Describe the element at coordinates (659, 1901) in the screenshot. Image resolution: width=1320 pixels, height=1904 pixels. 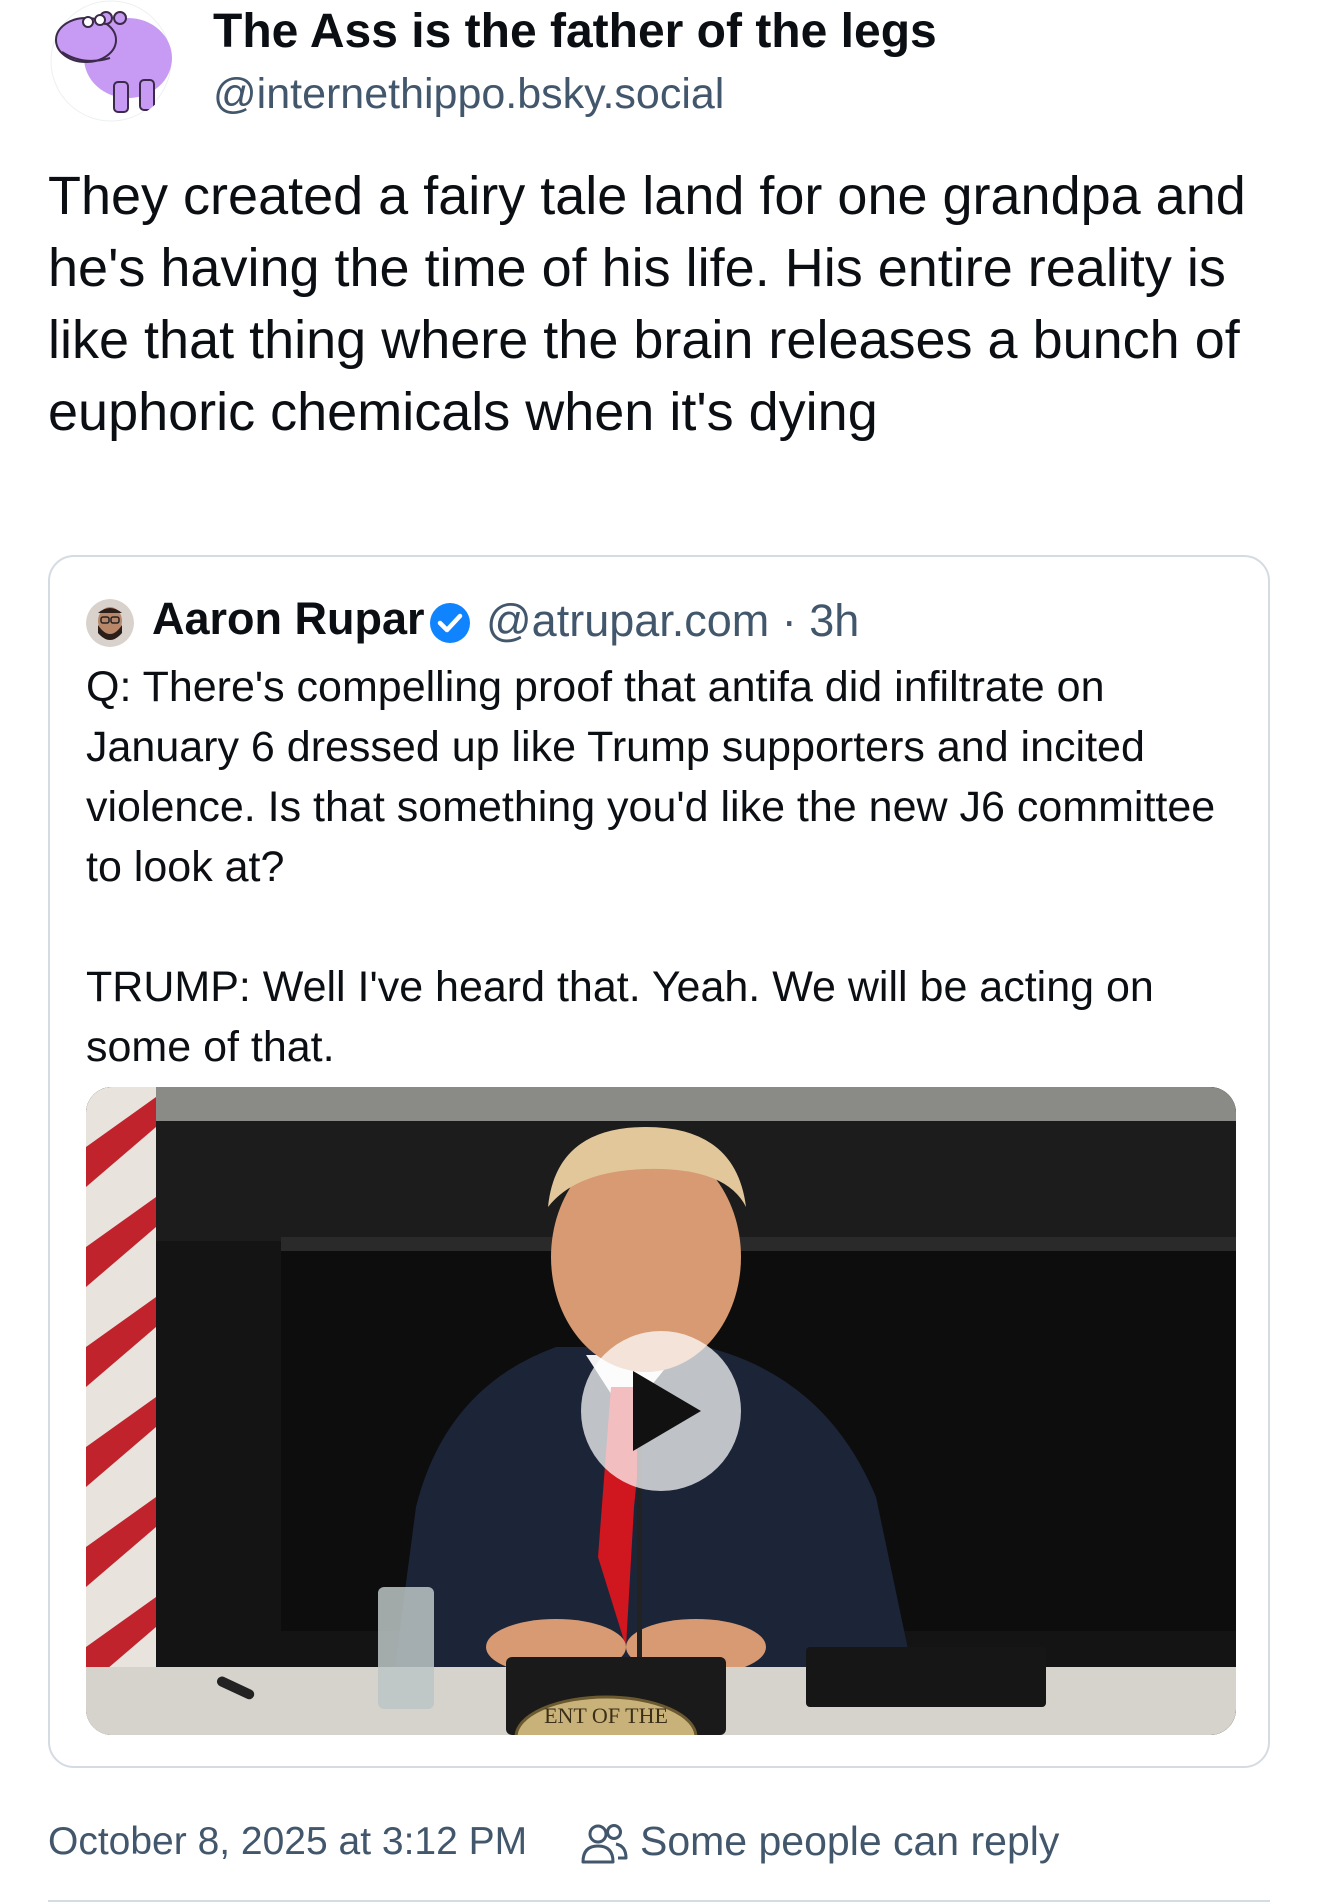
I see `divider` at that location.